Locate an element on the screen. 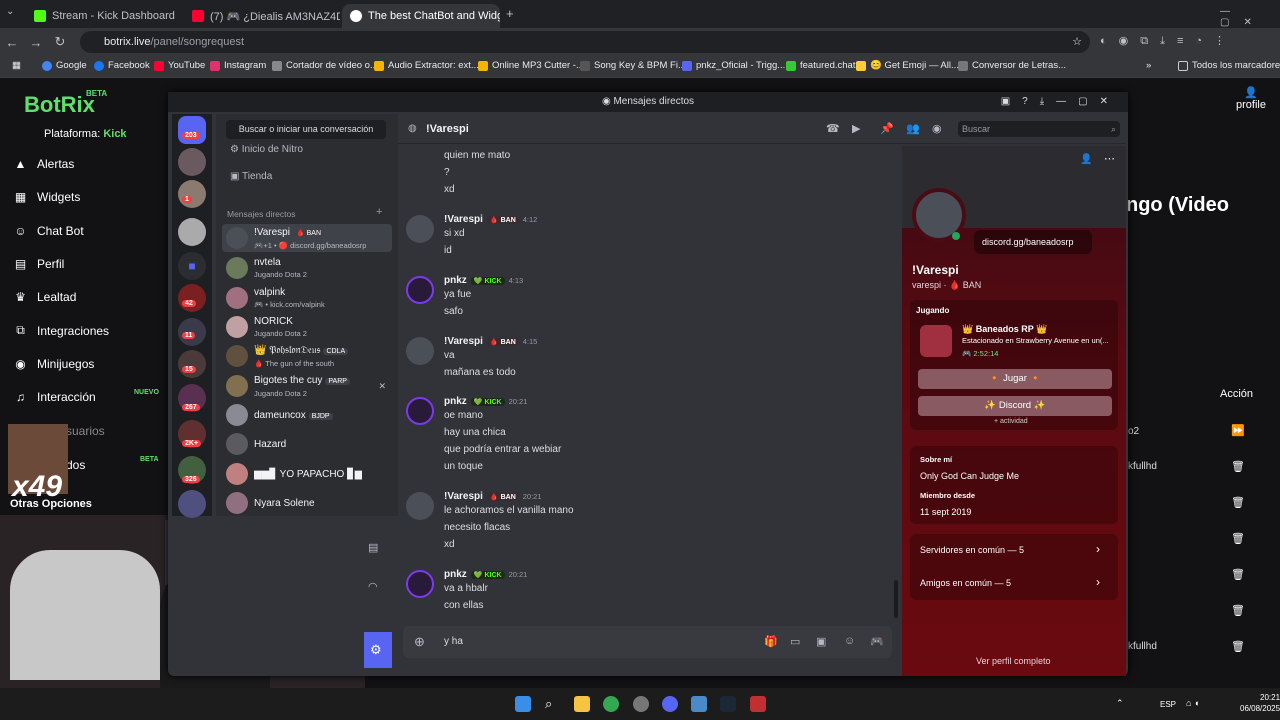 The width and height of the screenshot is (1280, 720). back-icon: ← is located at coordinates (12, 42).